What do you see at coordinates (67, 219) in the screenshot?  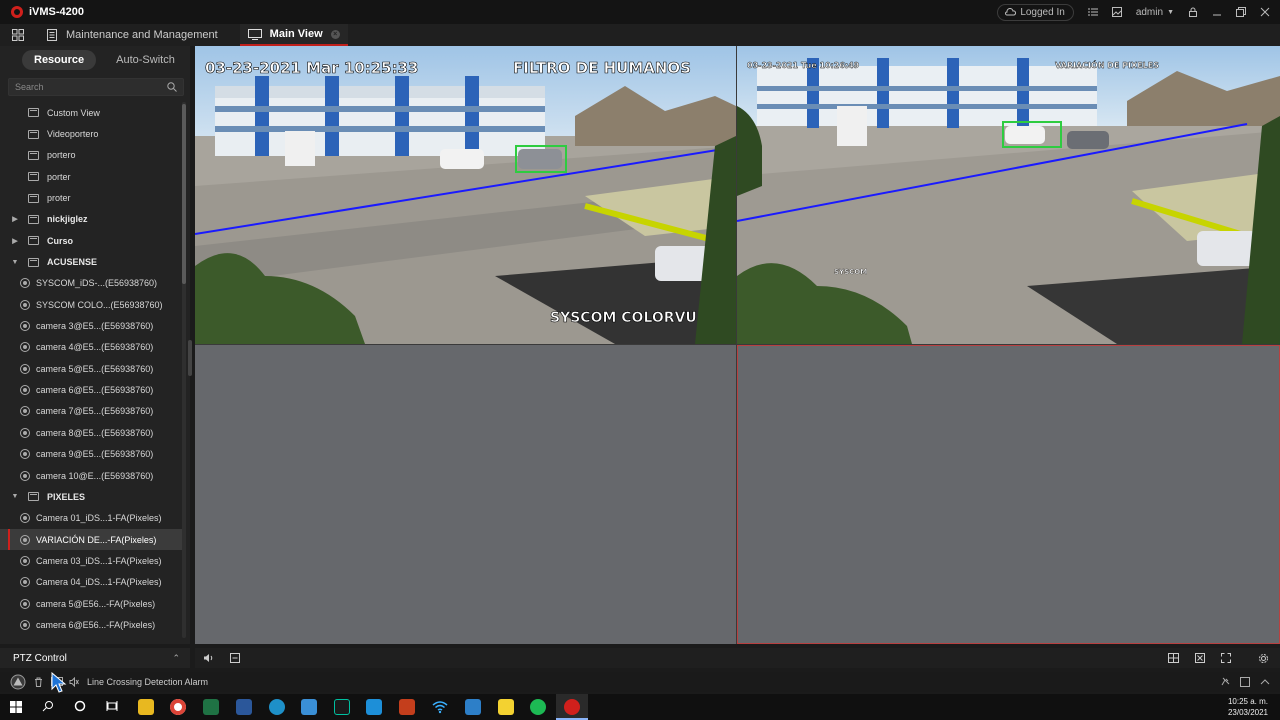 I see `tree-item-label: nickjiglez` at bounding box center [67, 219].